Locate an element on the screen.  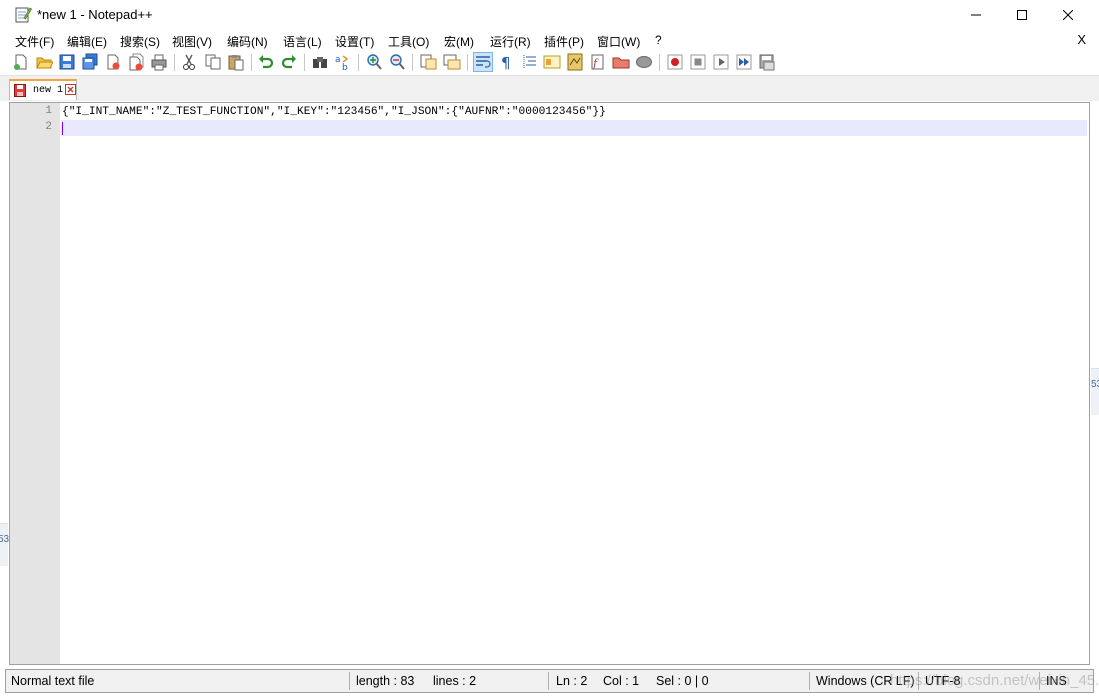
minimize-icon is located at coordinates (976, 15).